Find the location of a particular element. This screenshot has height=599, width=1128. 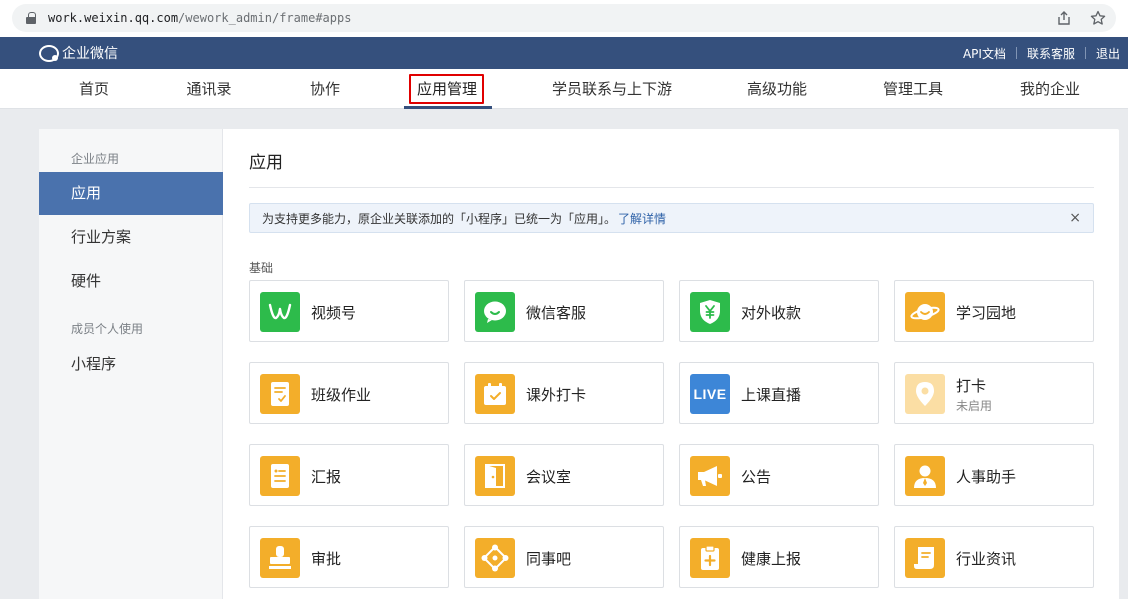

header-links: API文档 联系客服 退出 is located at coordinates (1036, 53).